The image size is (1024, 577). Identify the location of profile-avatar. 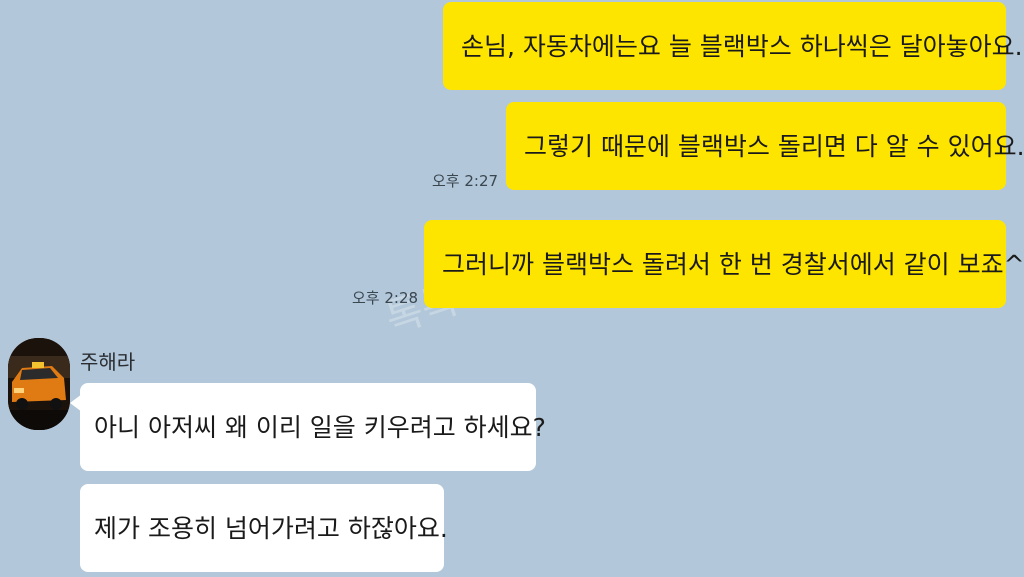
(39, 384).